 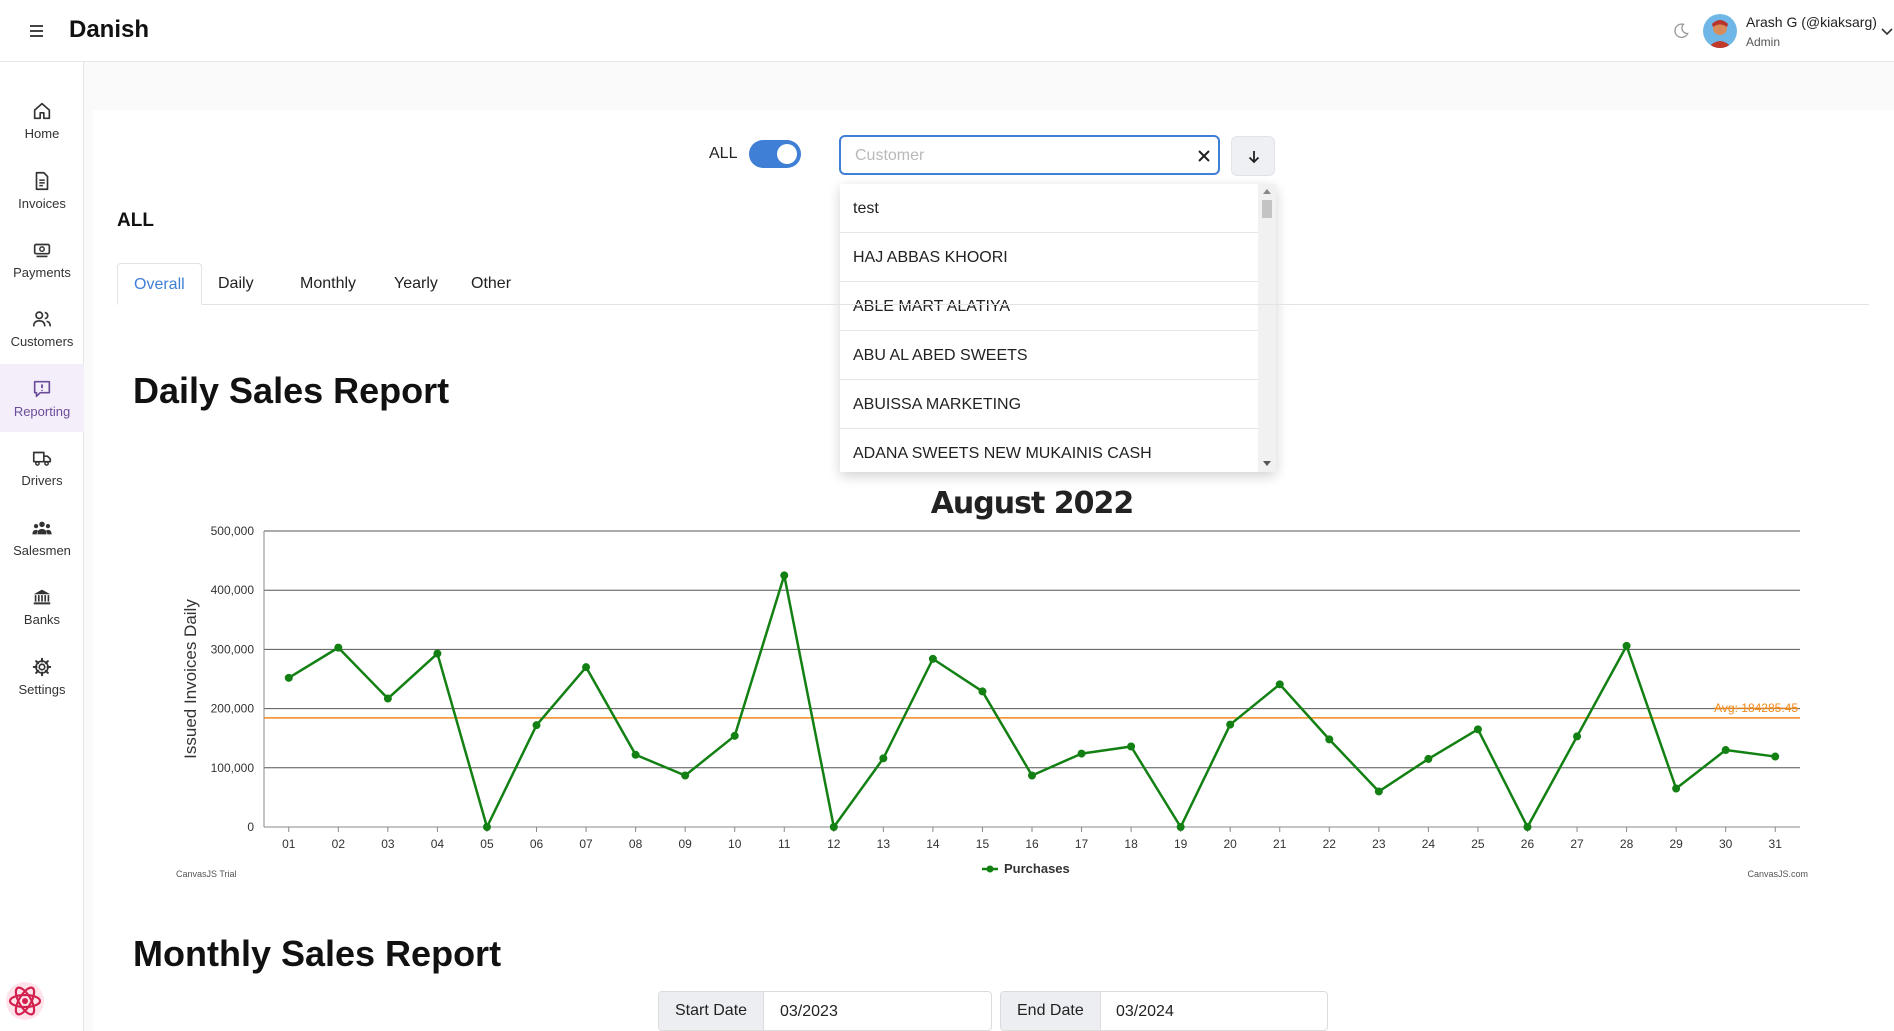 I want to click on tab-daily: Daily, so click(x=236, y=284).